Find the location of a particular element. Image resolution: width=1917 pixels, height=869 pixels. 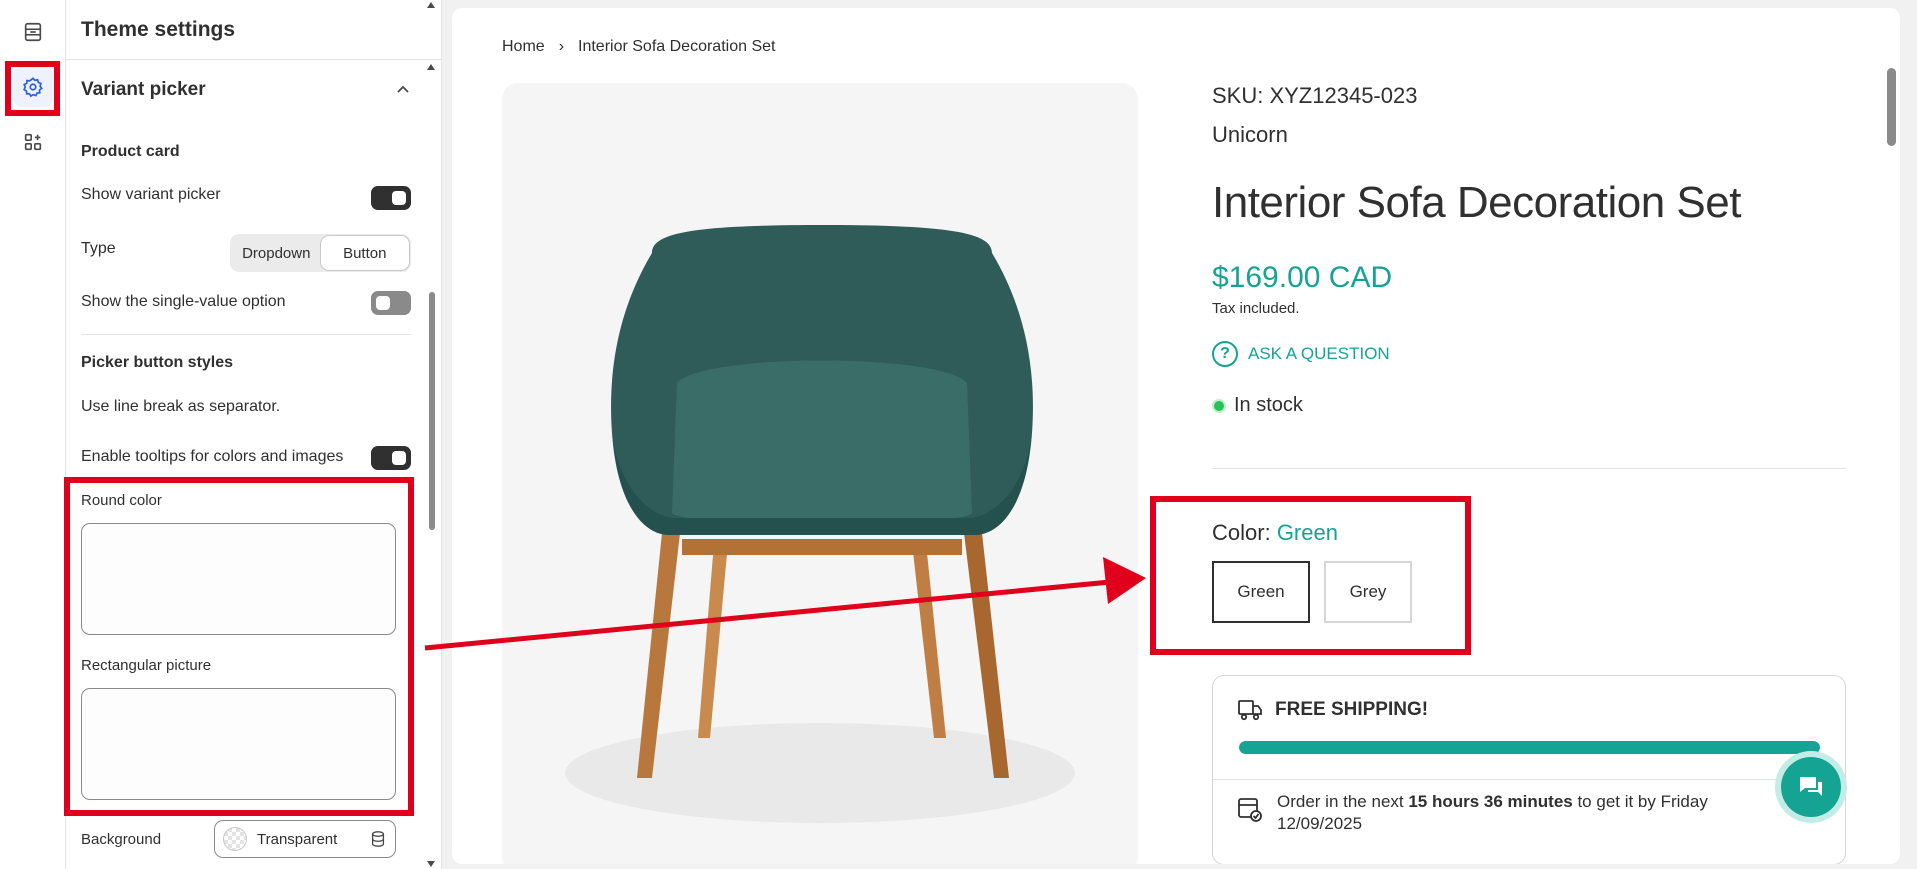

type-option-dropdown: Dropdown is located at coordinates (276, 253).